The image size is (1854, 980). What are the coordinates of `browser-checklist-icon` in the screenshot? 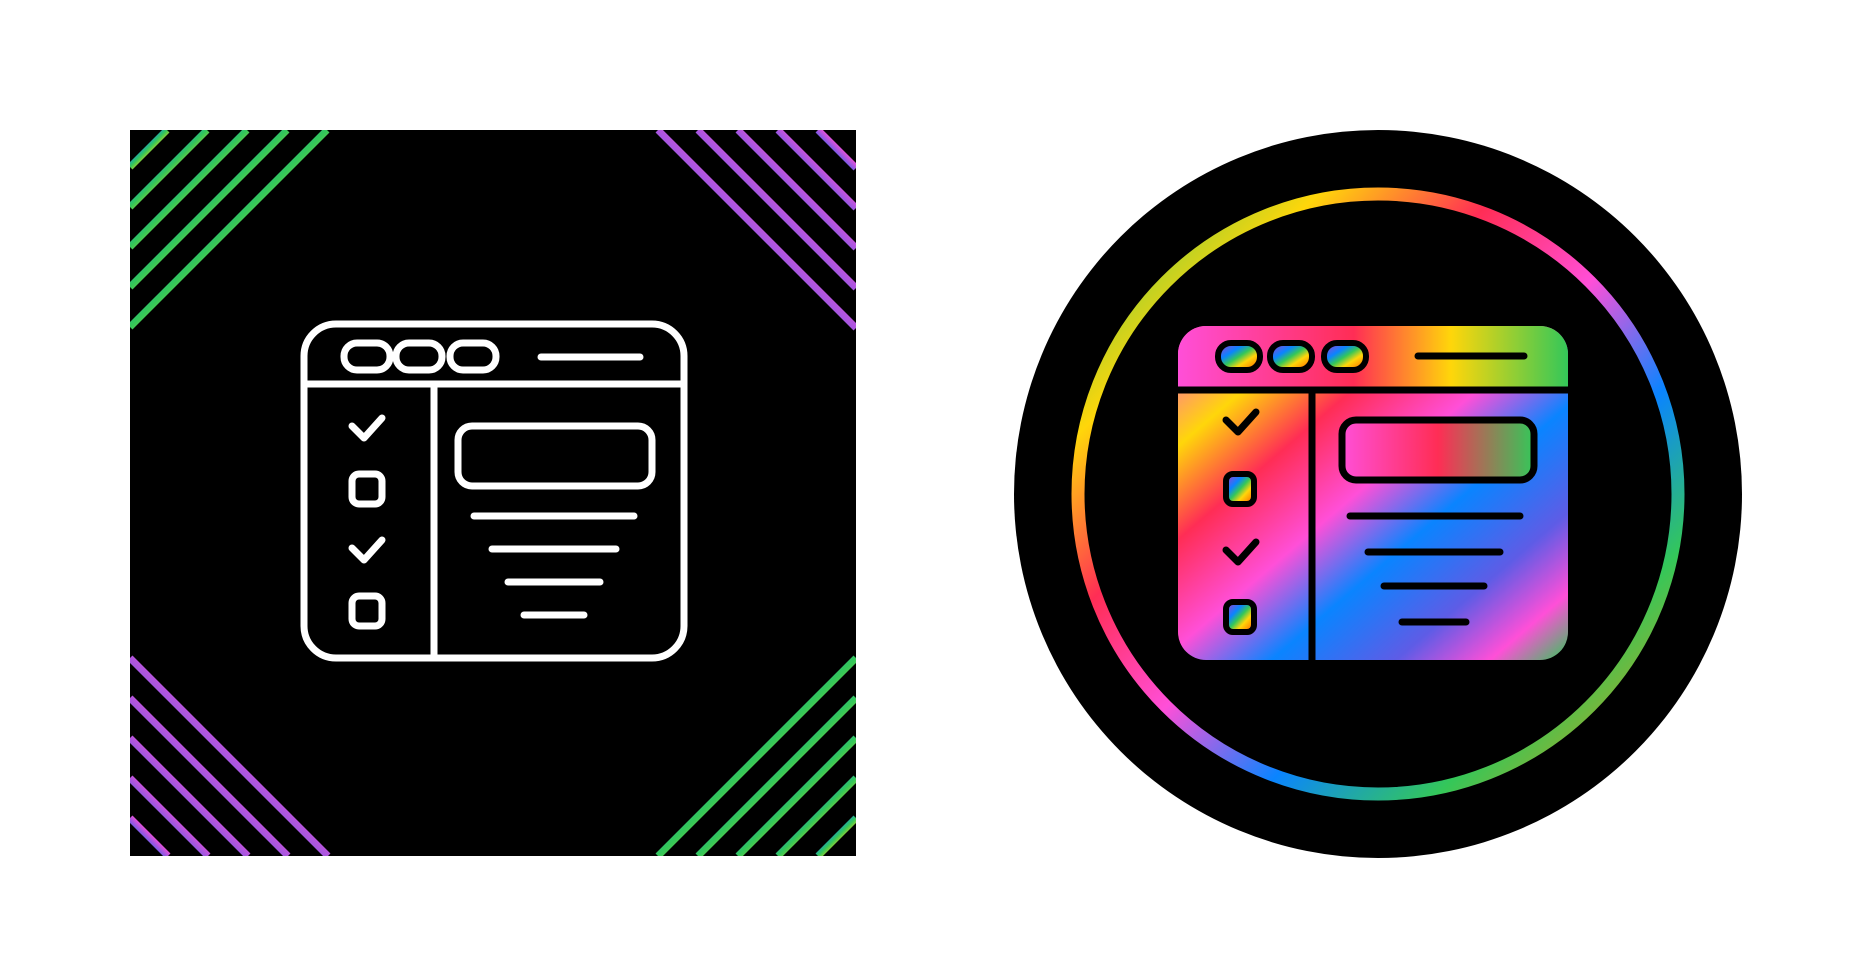 It's located at (1373, 493).